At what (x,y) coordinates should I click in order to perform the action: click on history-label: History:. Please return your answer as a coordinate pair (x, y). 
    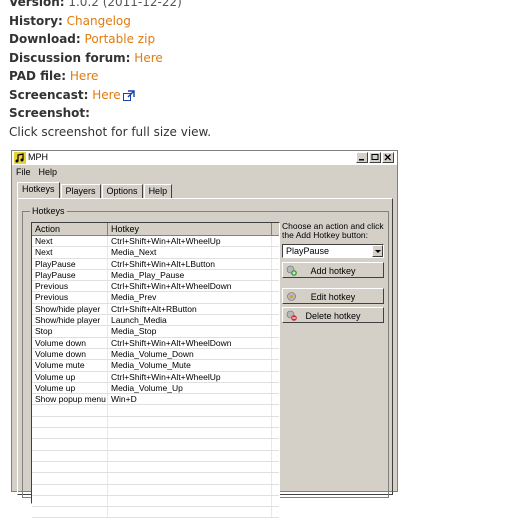
    Looking at the image, I should click on (36, 20).